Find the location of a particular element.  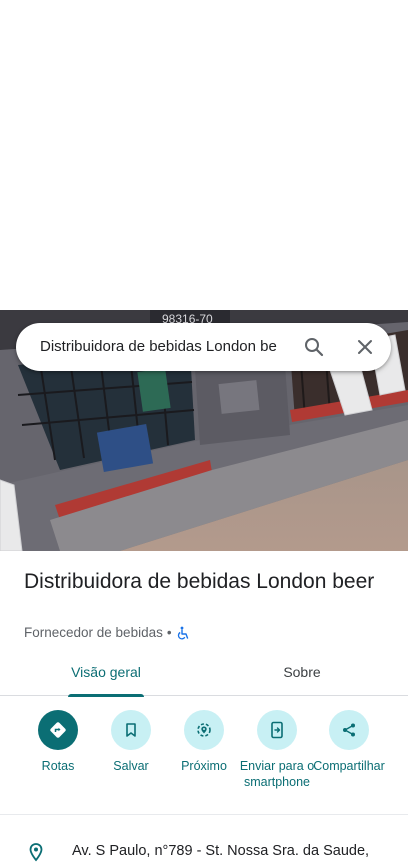

directions-icon is located at coordinates (58, 730).